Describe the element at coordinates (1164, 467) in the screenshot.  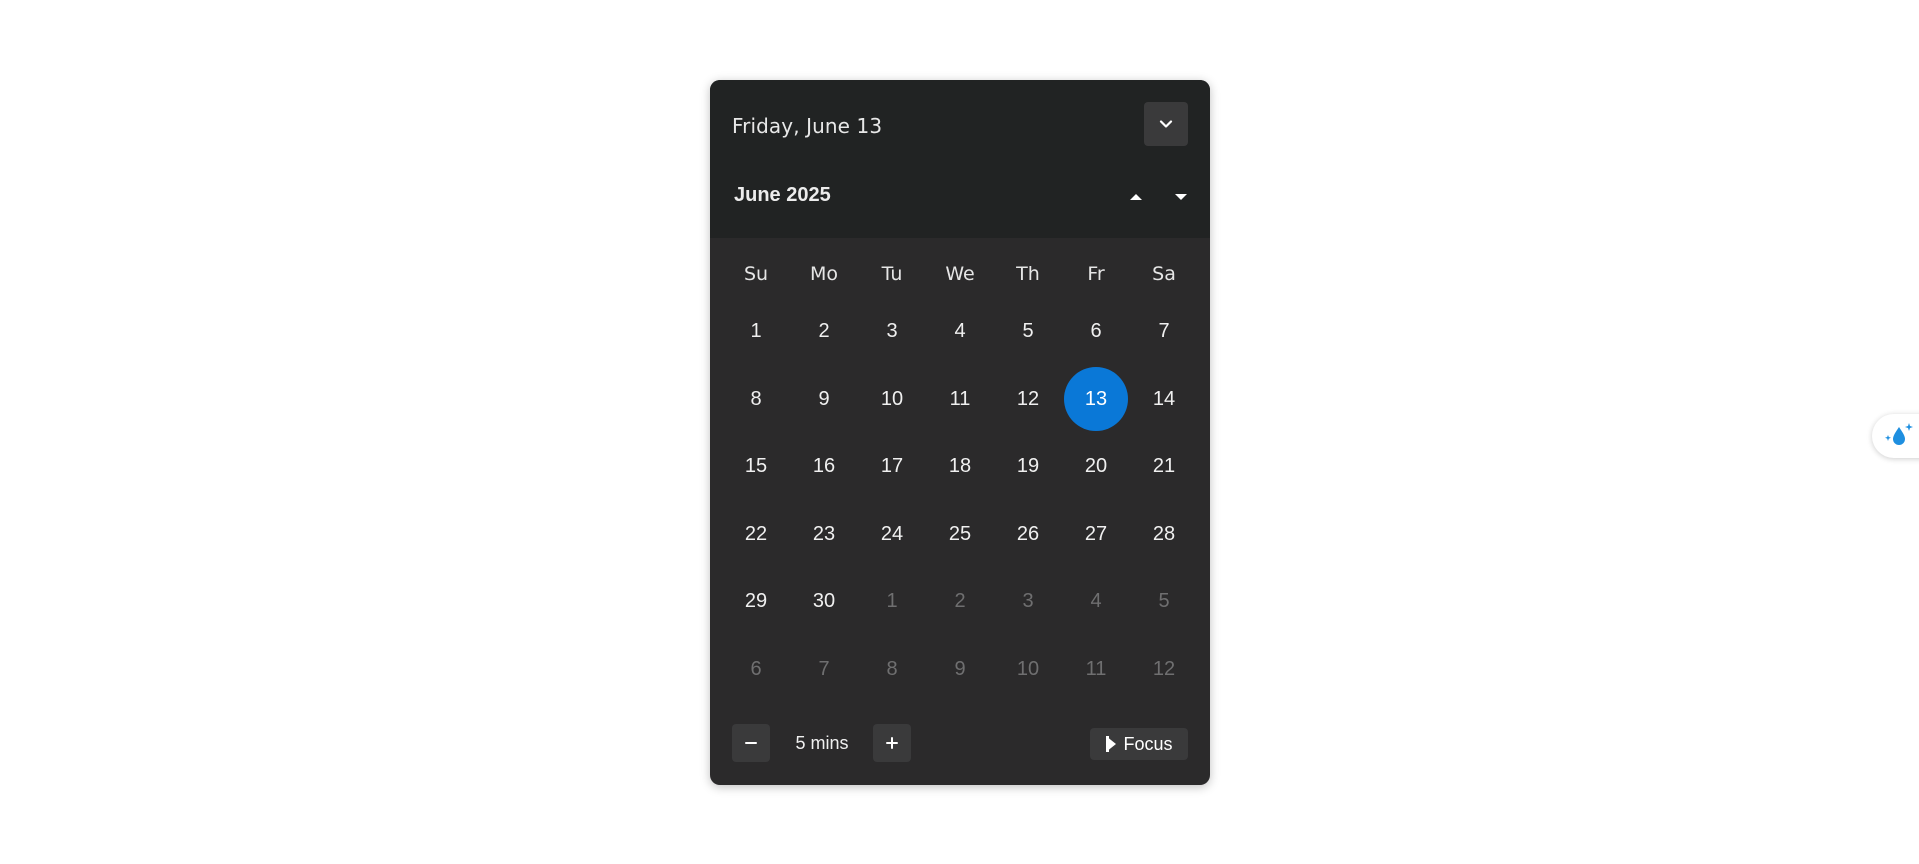
I see `calendar-day: 21` at that location.